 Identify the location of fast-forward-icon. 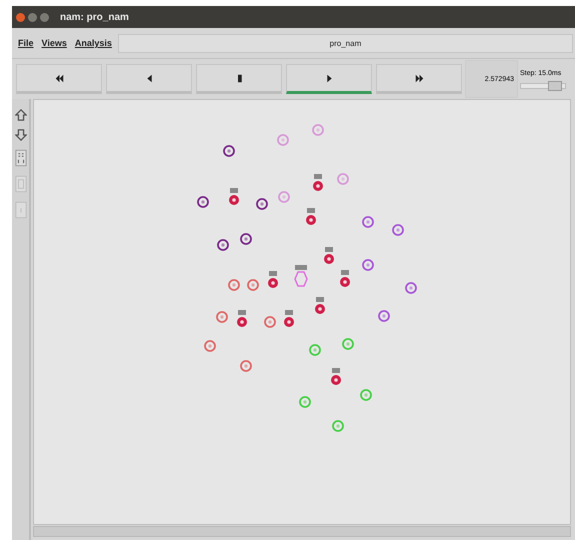
(419, 78).